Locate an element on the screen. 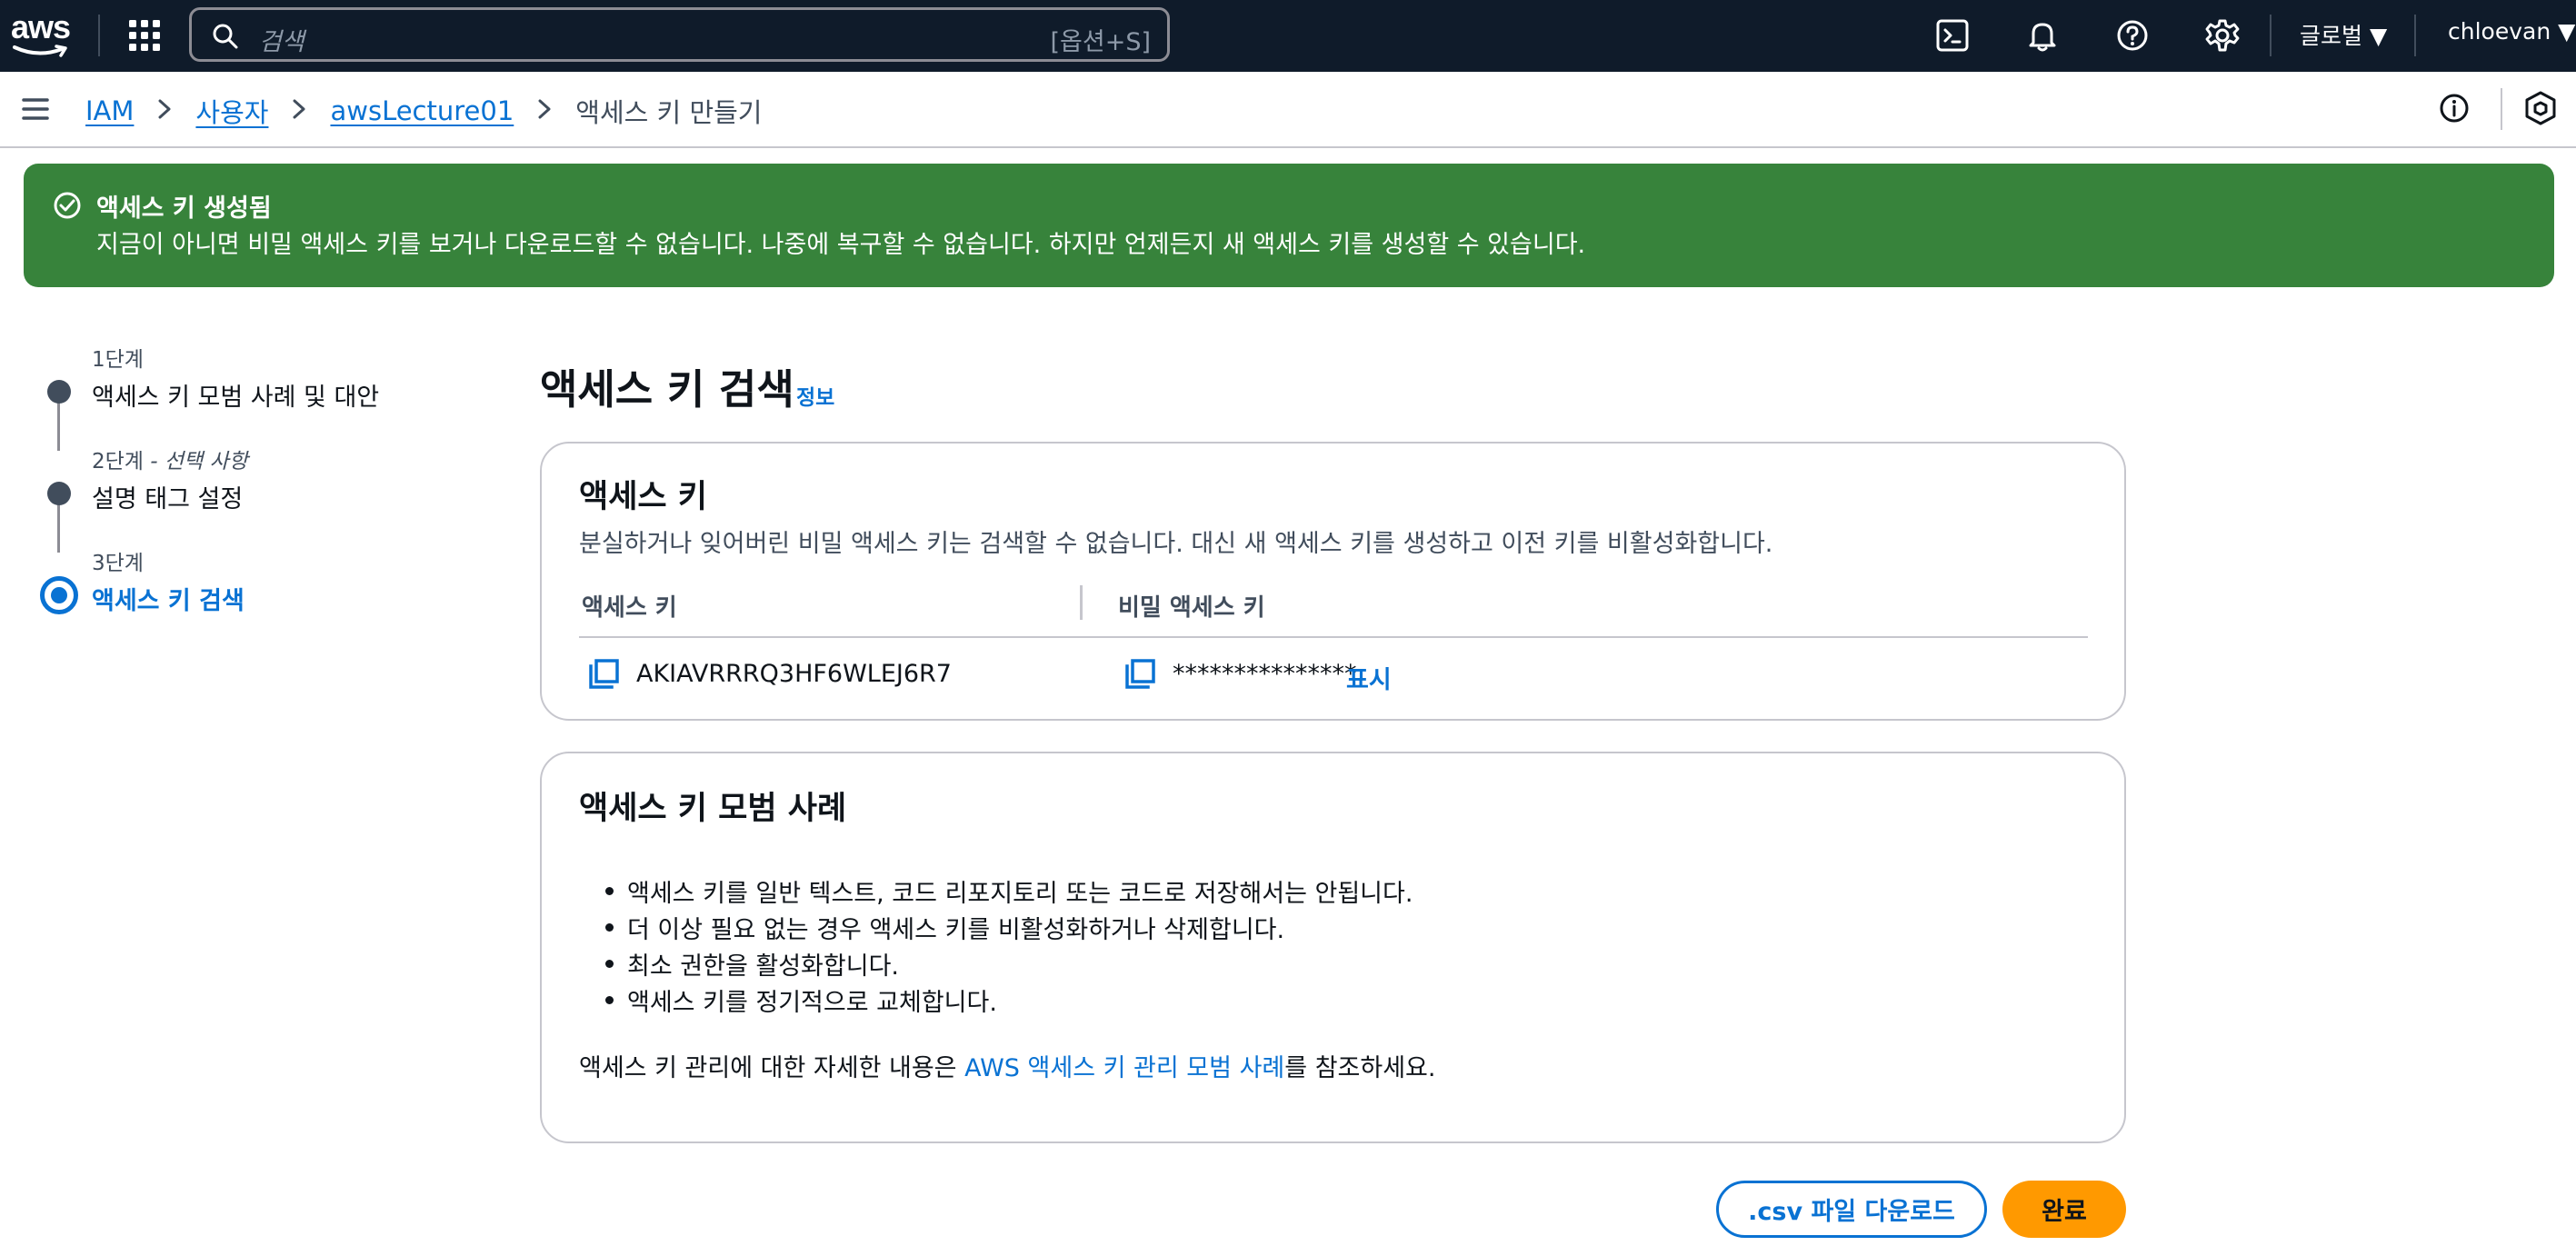  step-2-indicator is located at coordinates (59, 493).